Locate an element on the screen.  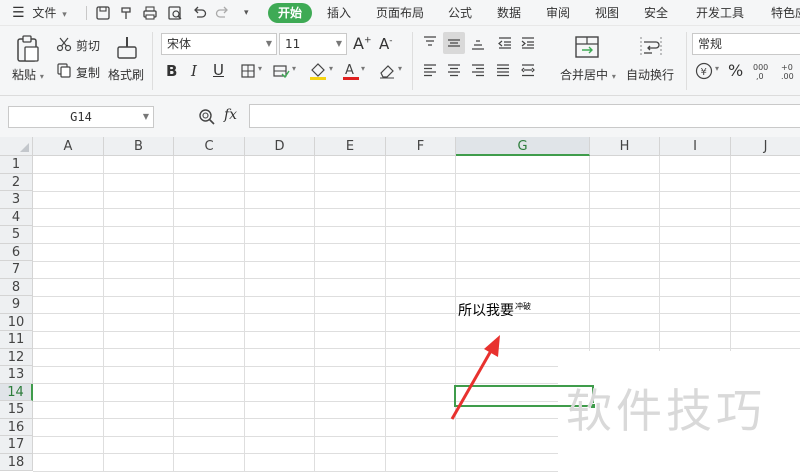
align-bottom-icon is located at coordinates (478, 43).